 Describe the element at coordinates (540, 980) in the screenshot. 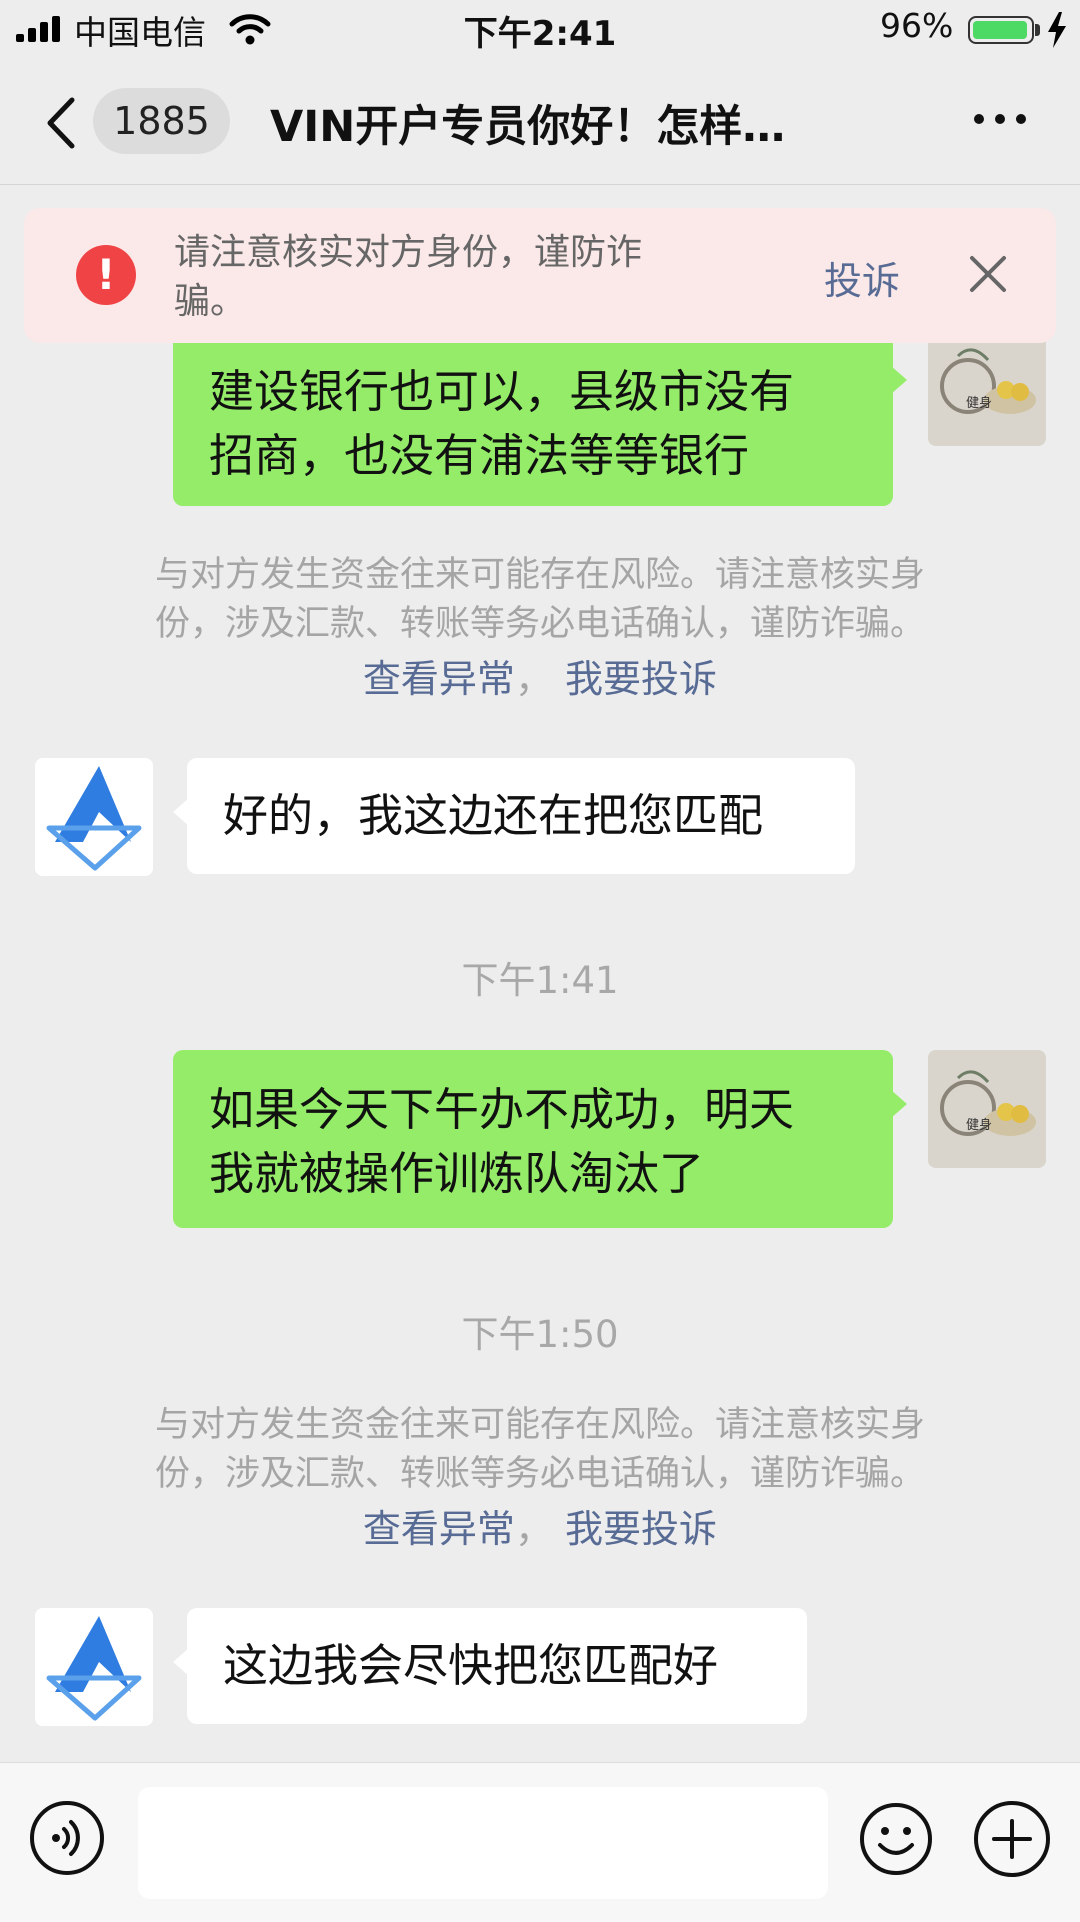

I see `message-timestamp: 下午1:41` at that location.